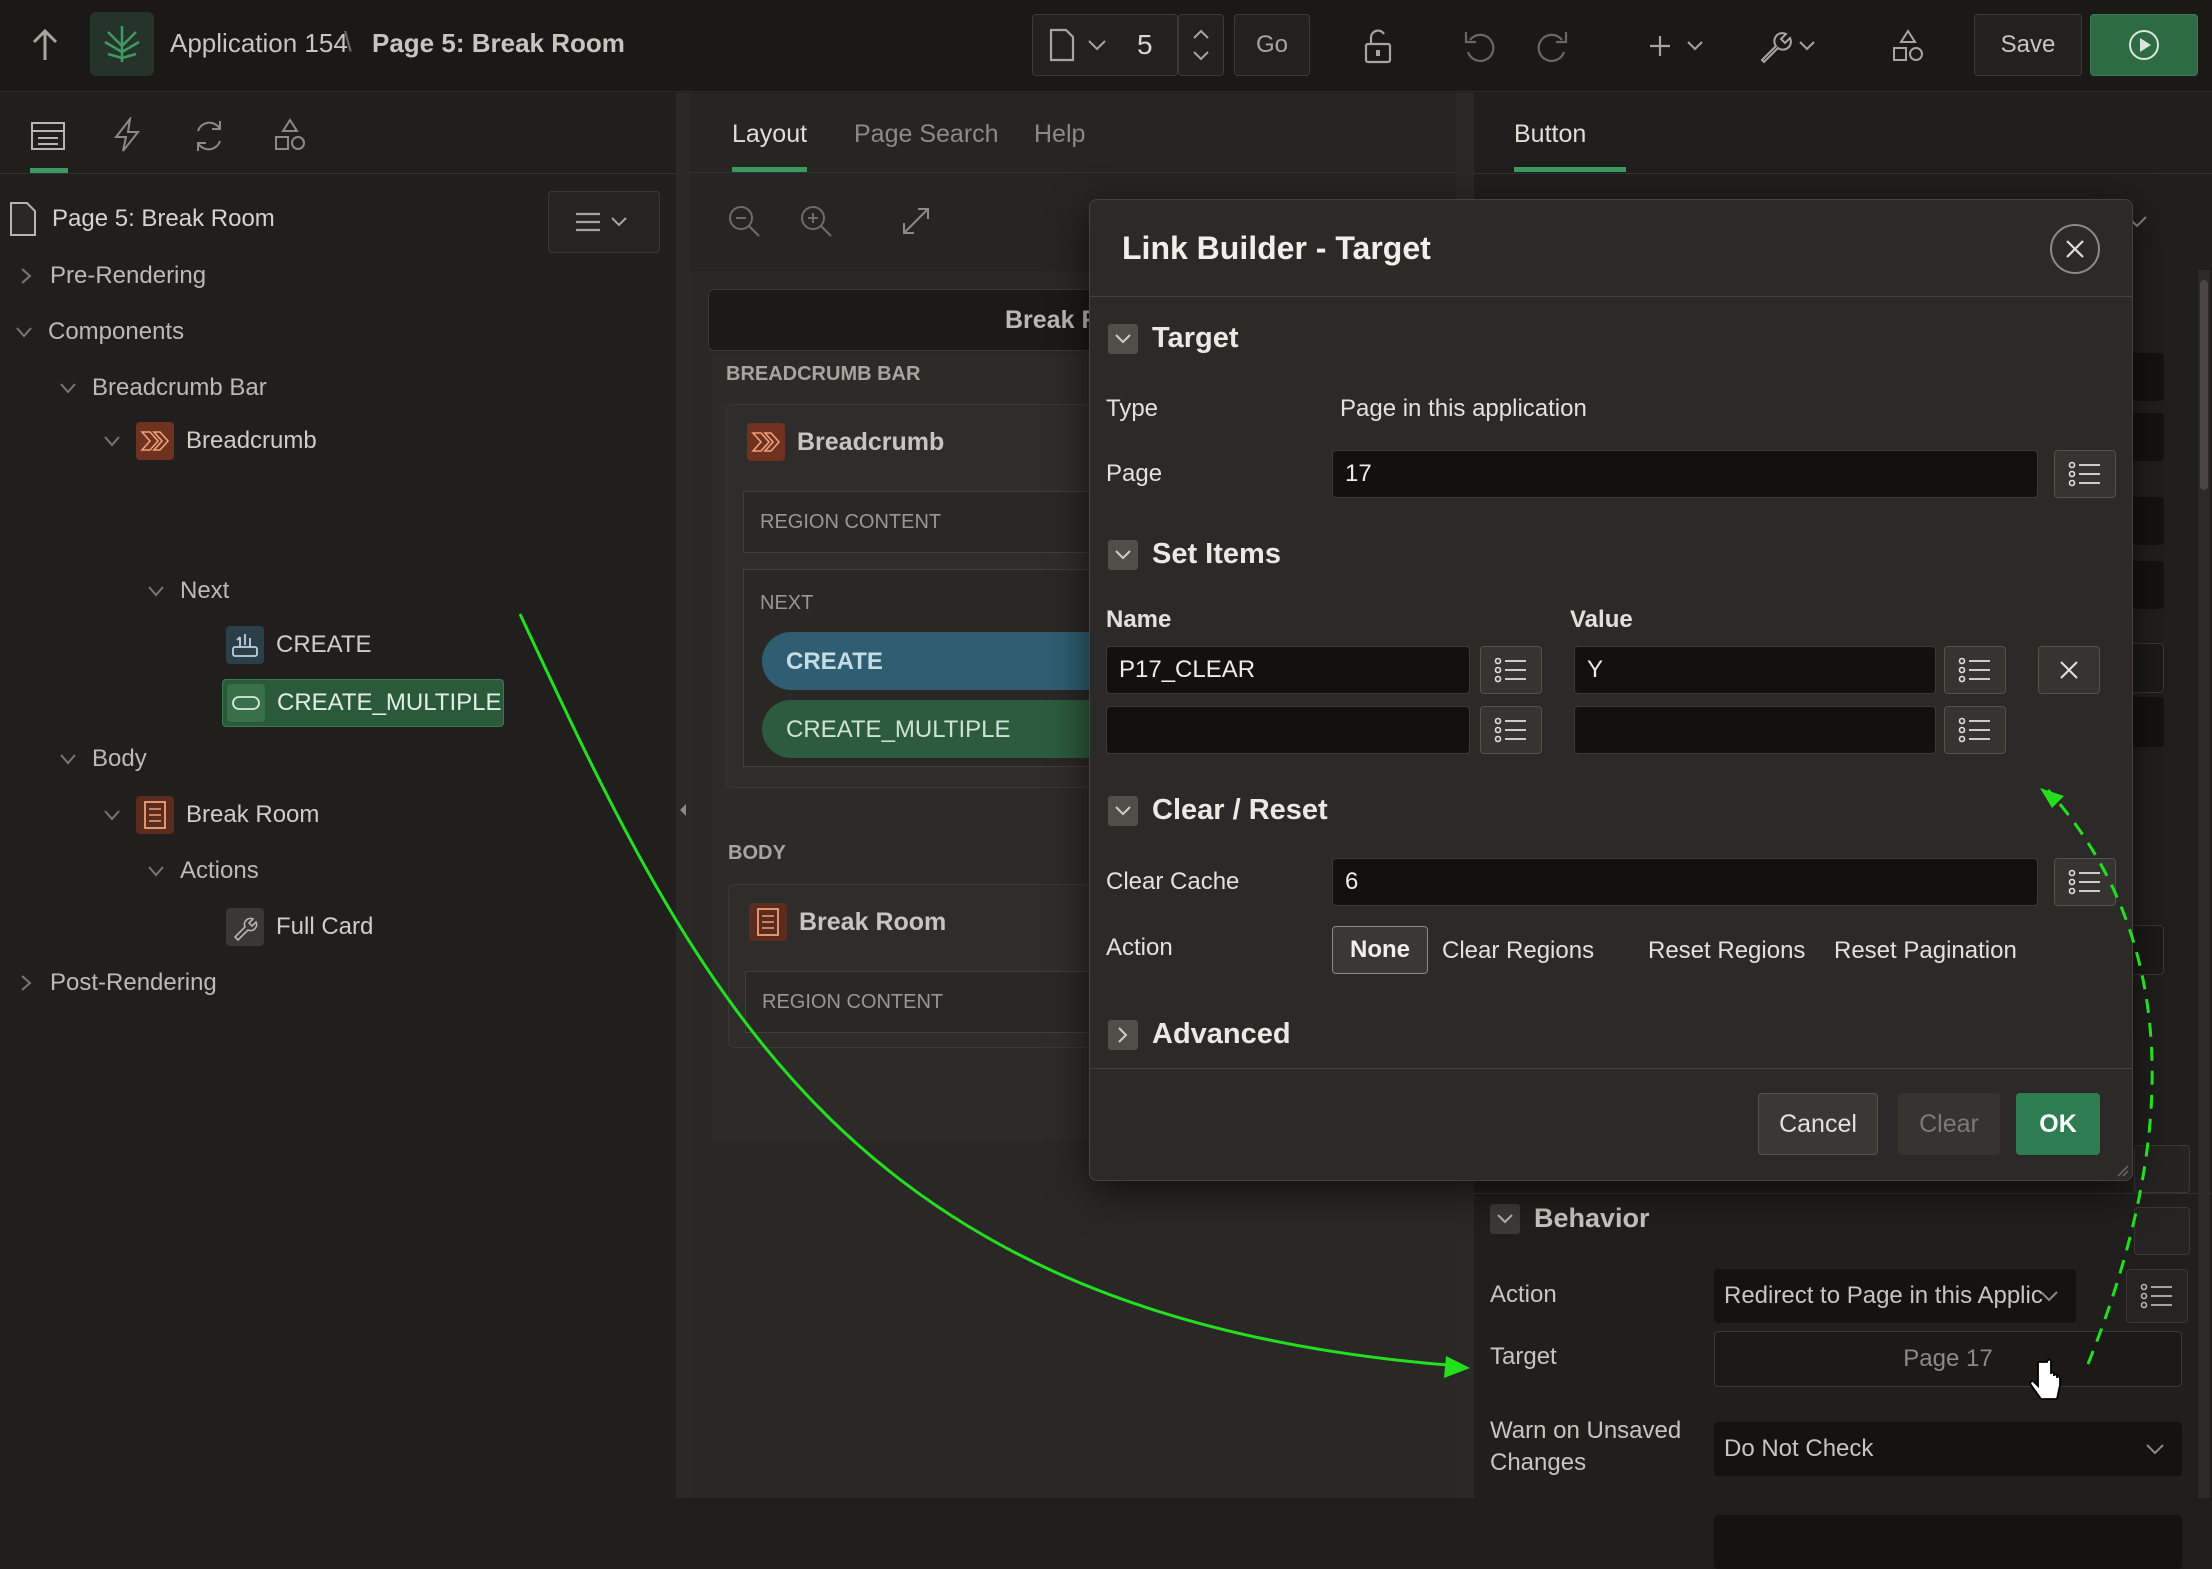  What do you see at coordinates (1570, 1218) in the screenshot?
I see `behavior-section-header: Behavior` at bounding box center [1570, 1218].